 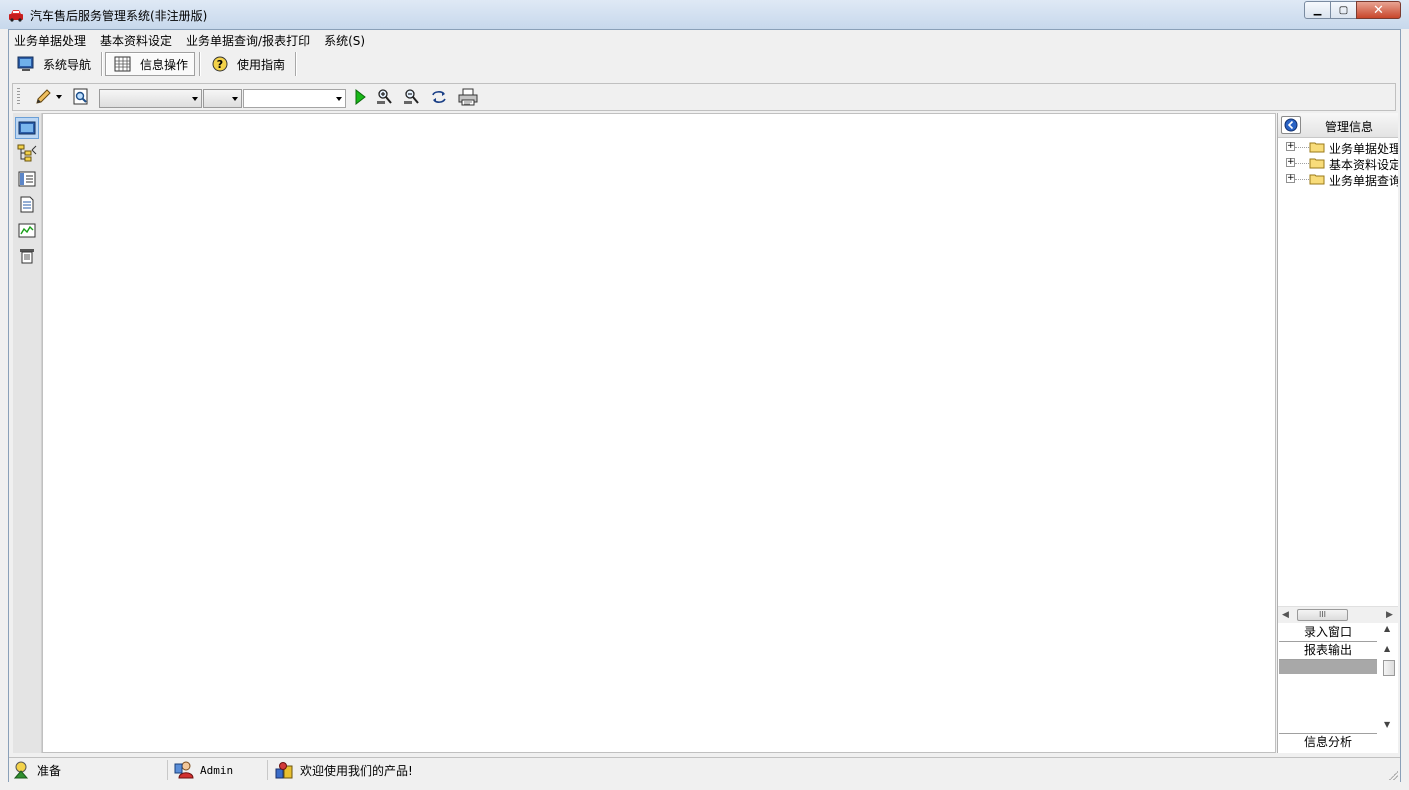 What do you see at coordinates (704, 769) in the screenshot?
I see `status-bar: 准备 Admin 欢迎使用我们的产品!` at bounding box center [704, 769].